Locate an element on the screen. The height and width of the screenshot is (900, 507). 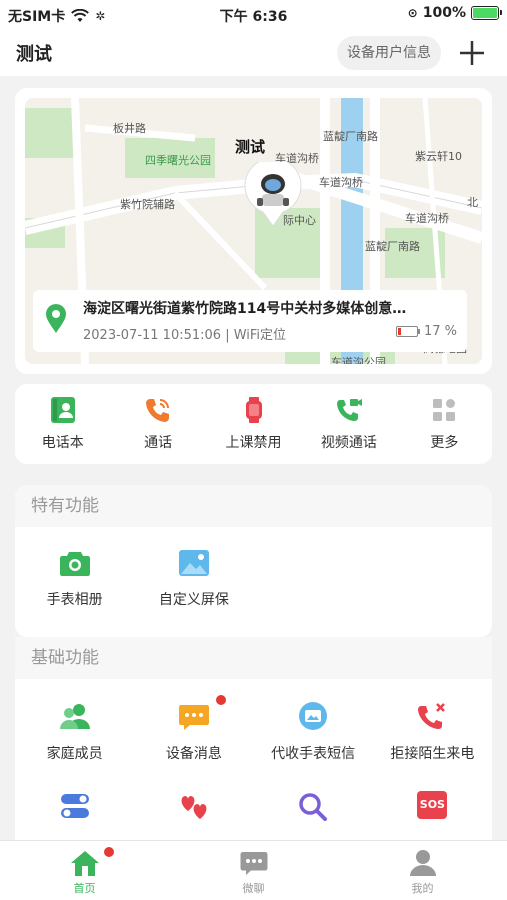
location-pin-icon is located at coordinates (56, 318).